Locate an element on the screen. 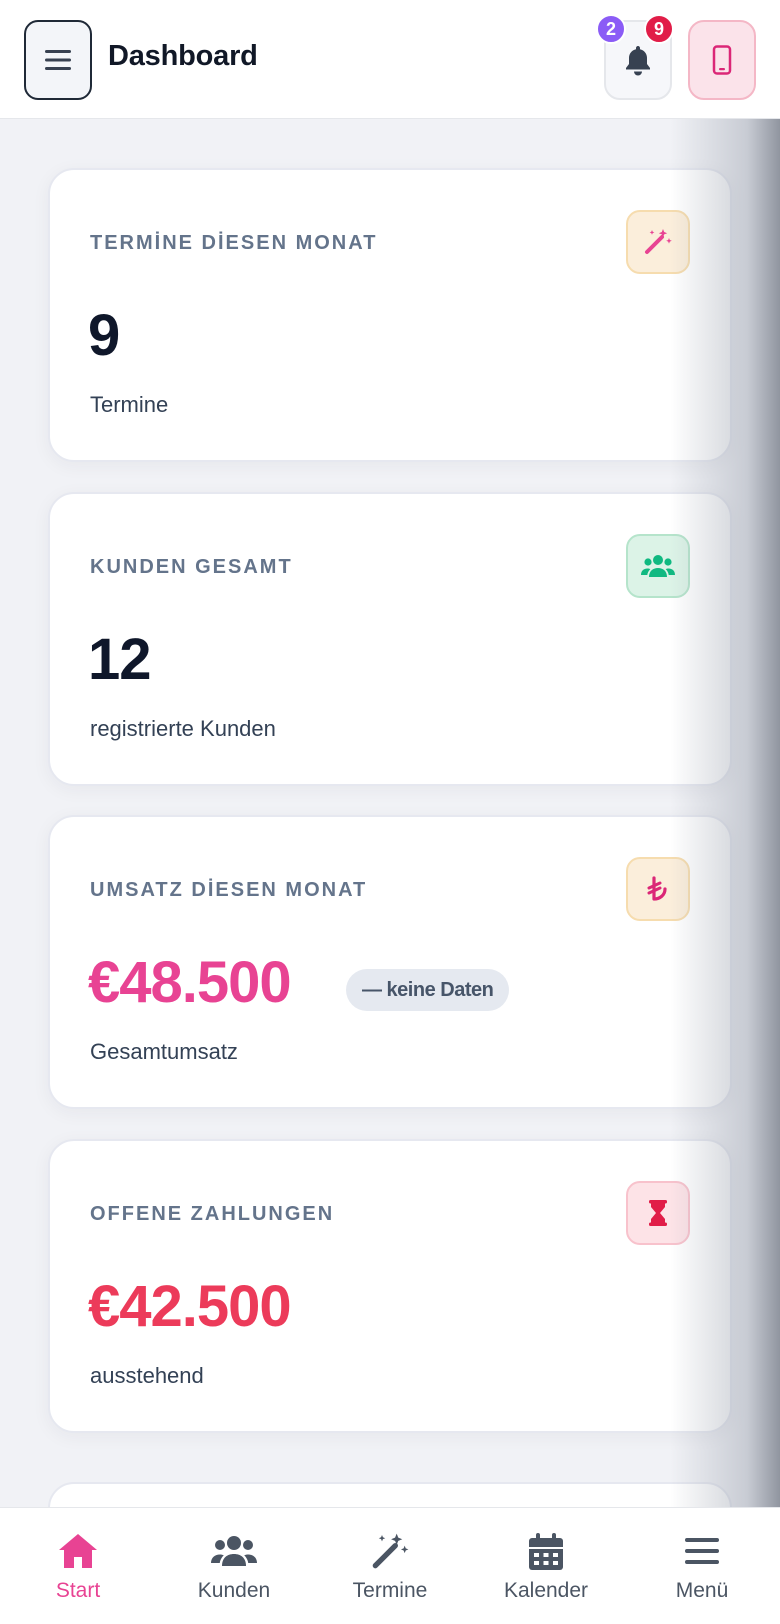  bell-icon is located at coordinates (638, 61).